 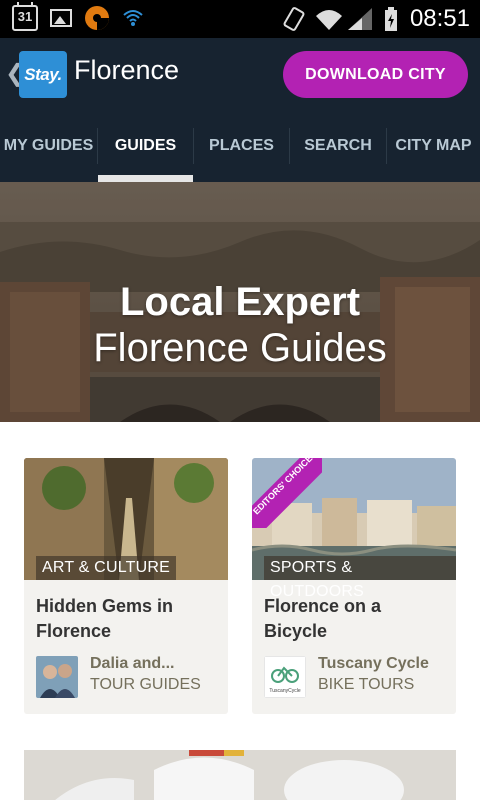 I want to click on wifi-icon, so click(x=133, y=18).